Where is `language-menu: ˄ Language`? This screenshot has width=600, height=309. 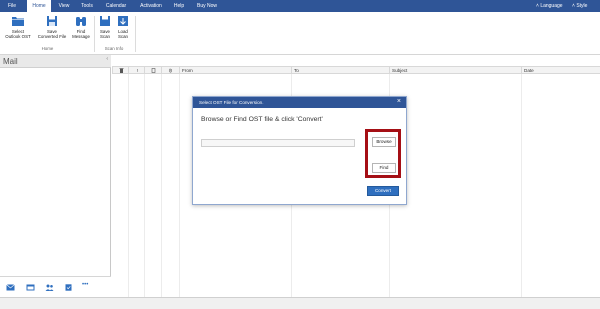
language-menu: ˄ Language is located at coordinates (549, 6).